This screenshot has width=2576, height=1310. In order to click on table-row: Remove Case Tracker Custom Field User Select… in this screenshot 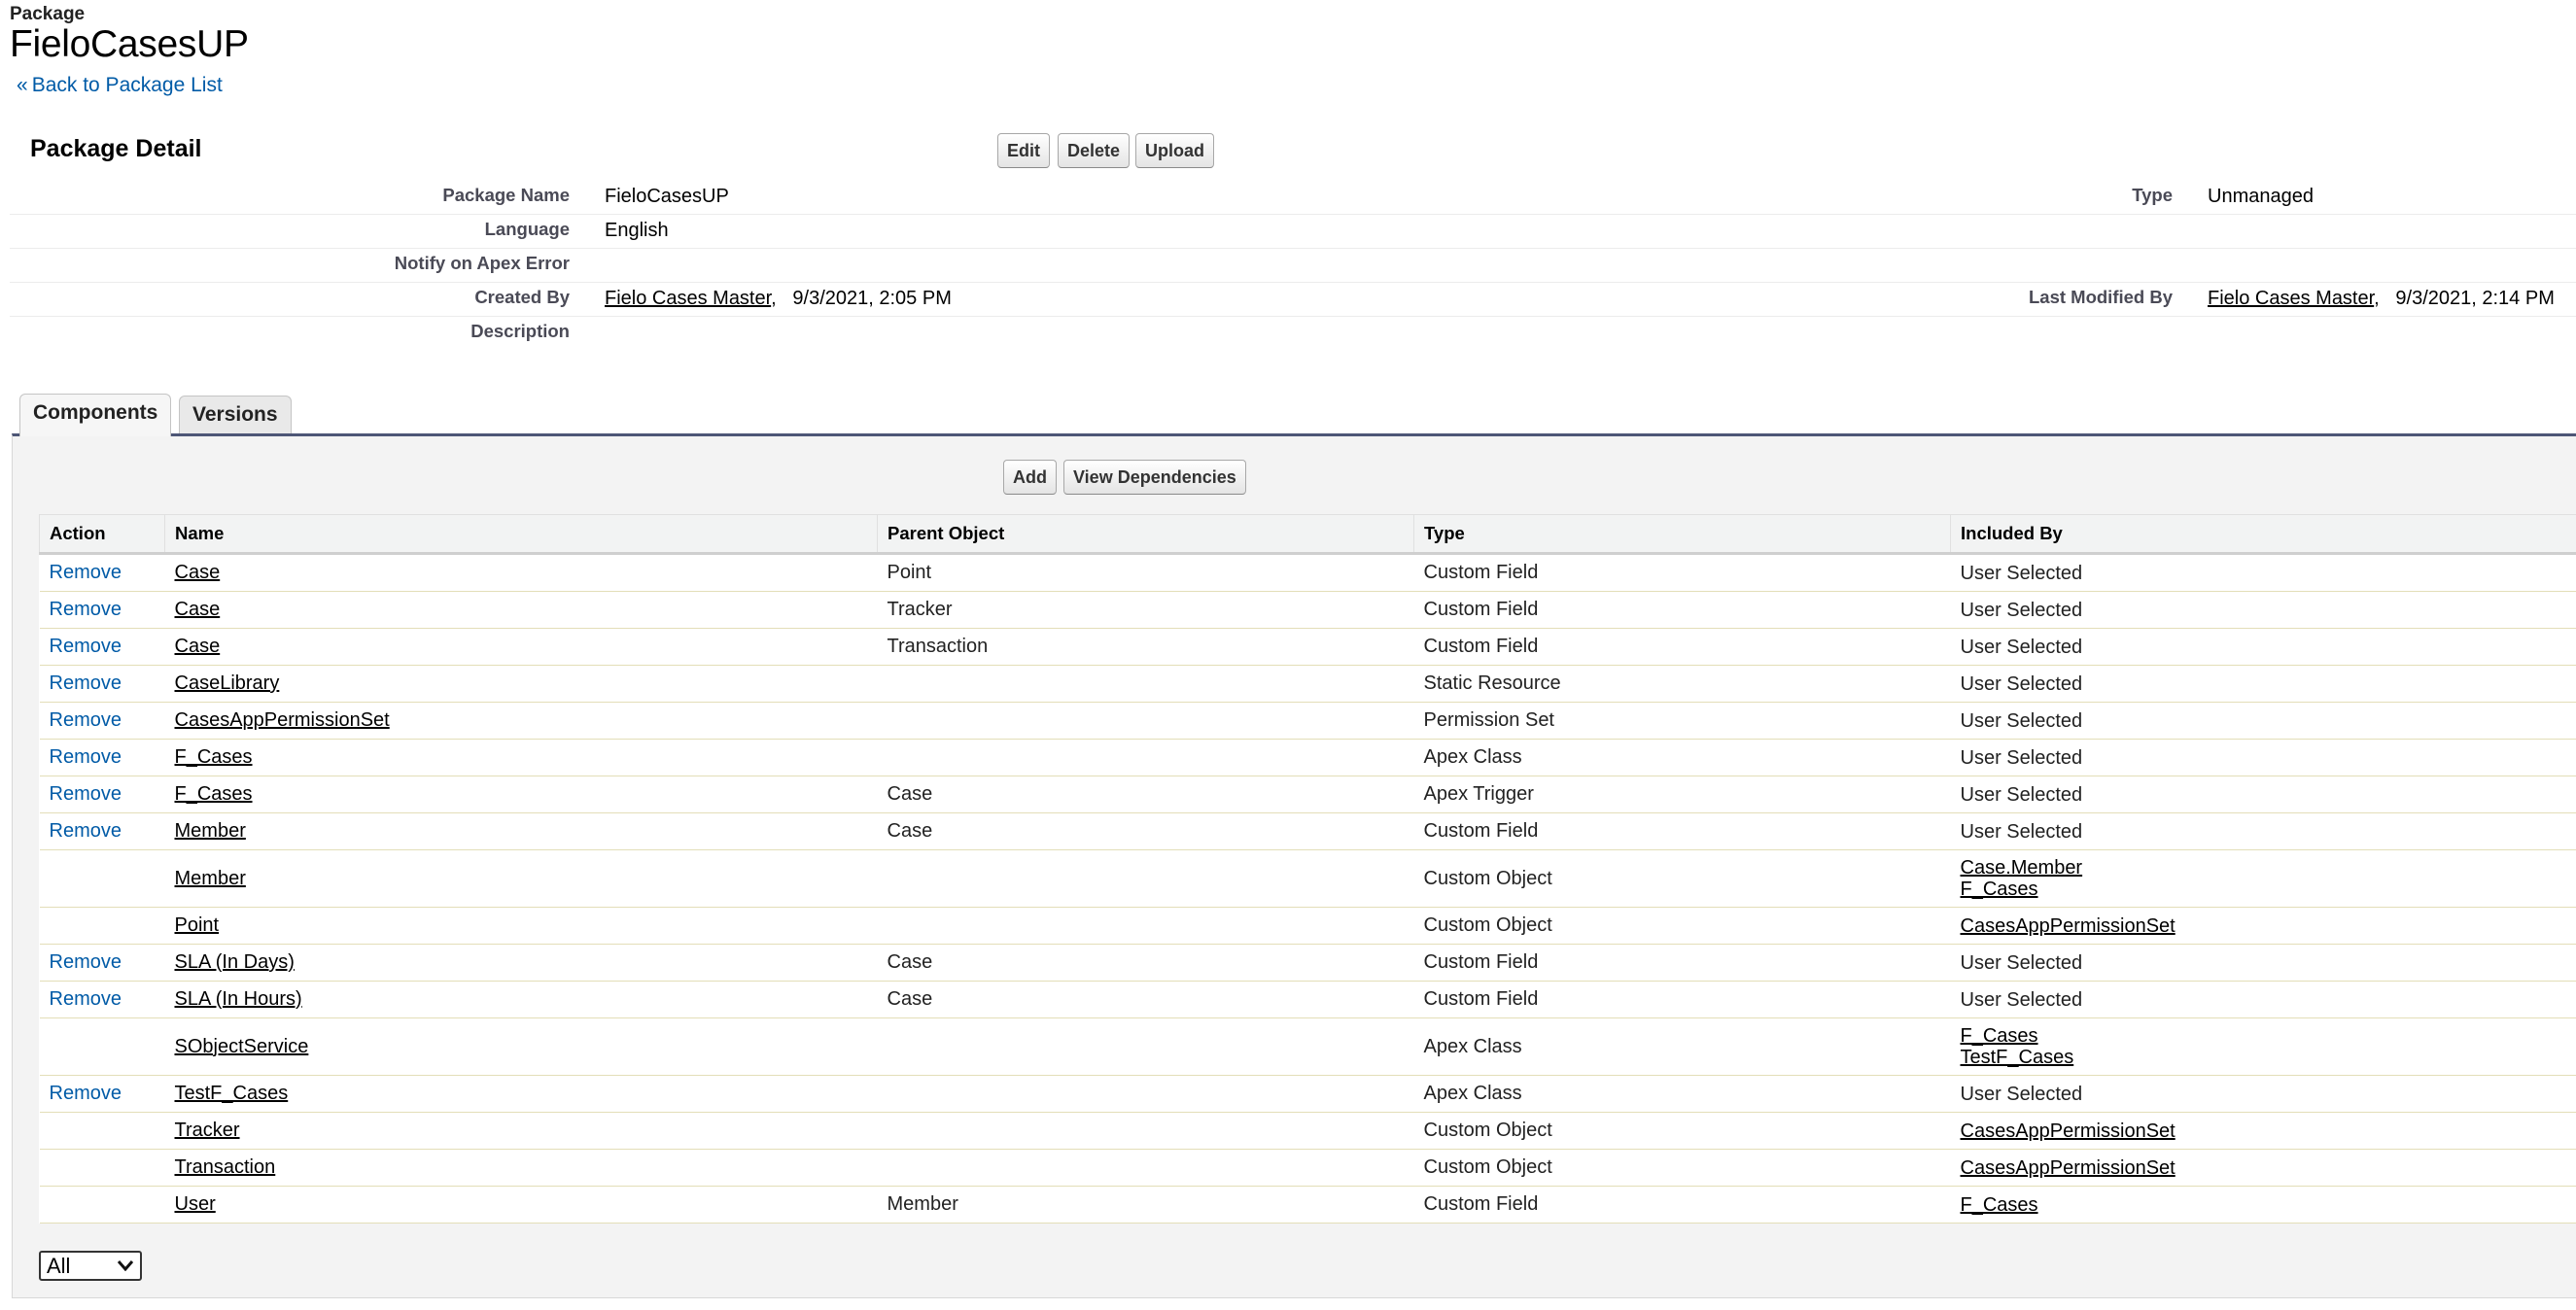, I will do `click(1307, 610)`.